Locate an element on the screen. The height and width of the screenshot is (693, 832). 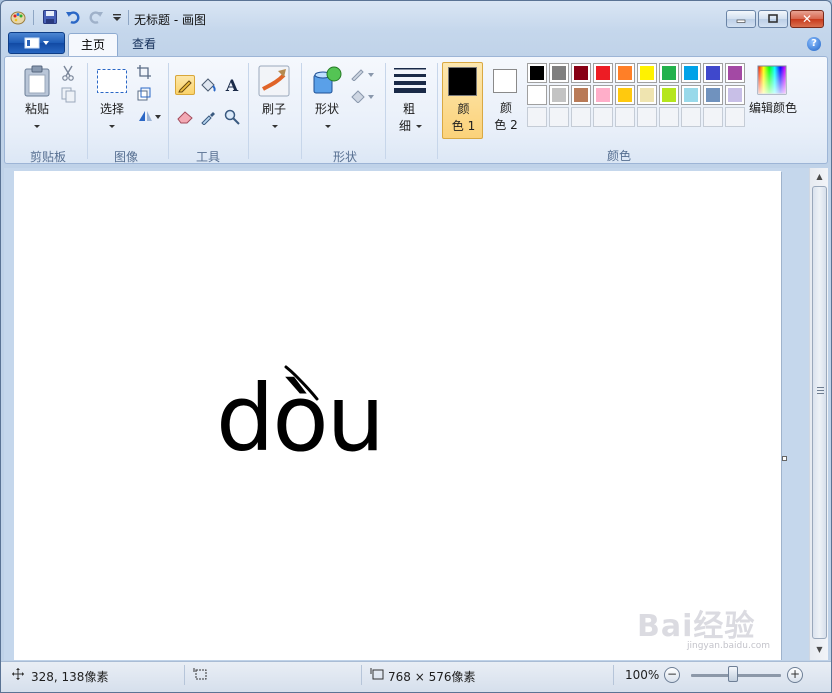
close-button: ✕ is located at coordinates (807, 19).